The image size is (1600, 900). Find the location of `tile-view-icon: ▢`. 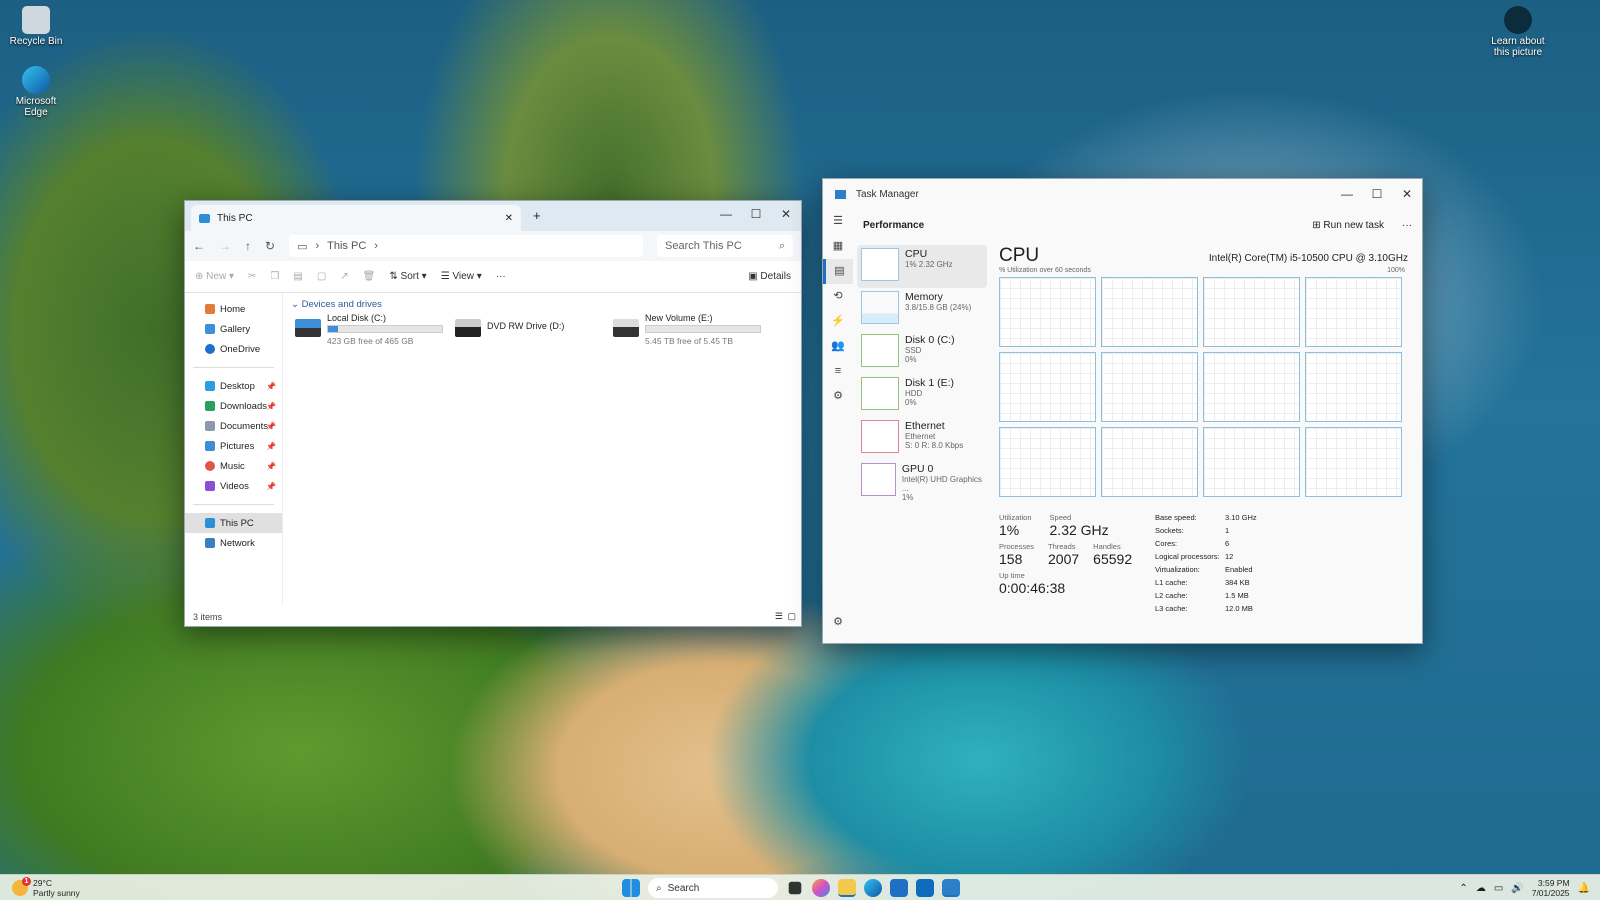

tile-view-icon: ▢ is located at coordinates (791, 616).